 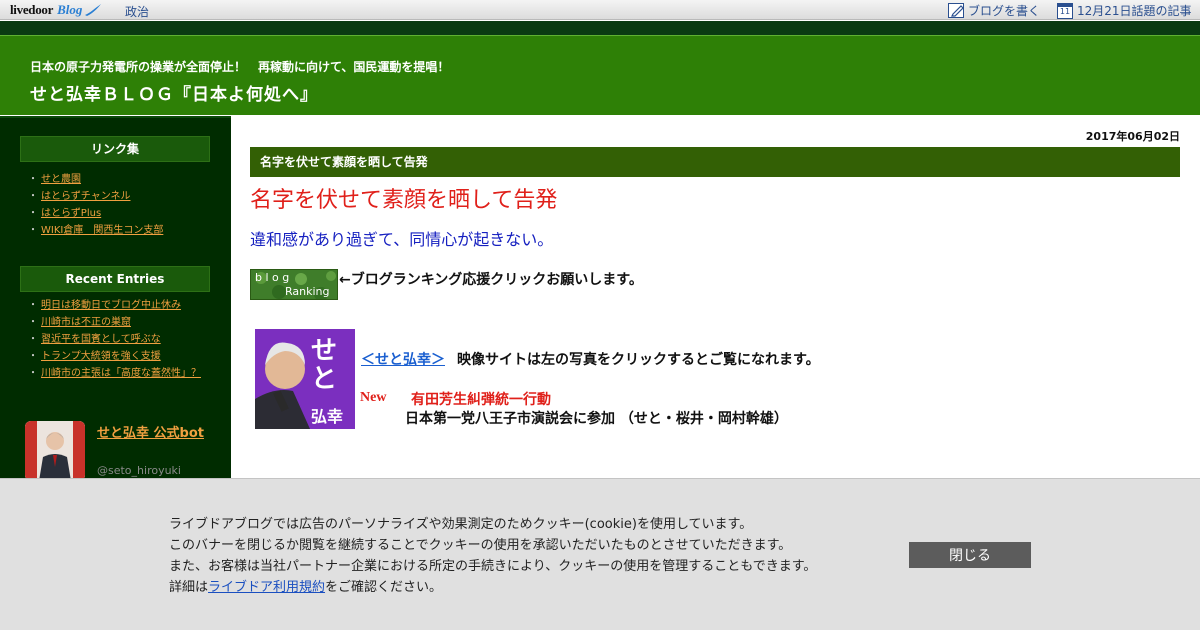 I want to click on write-blog-link: ブログを書く, so click(x=994, y=10).